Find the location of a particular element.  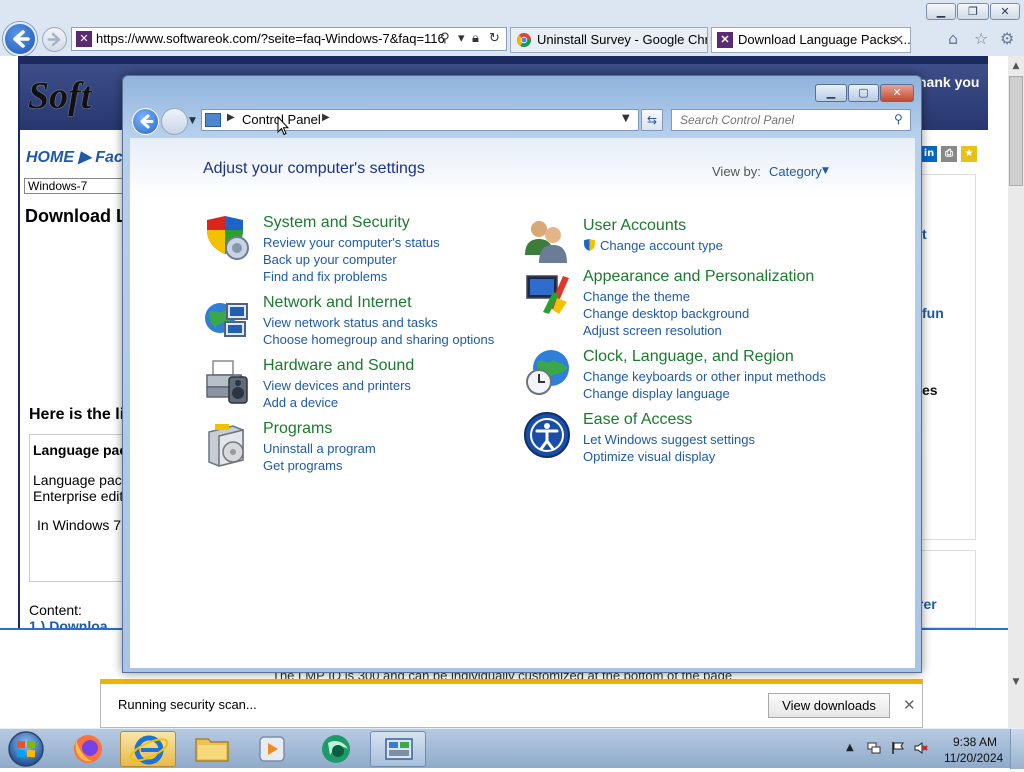

scroll-thumb is located at coordinates (1016, 131).